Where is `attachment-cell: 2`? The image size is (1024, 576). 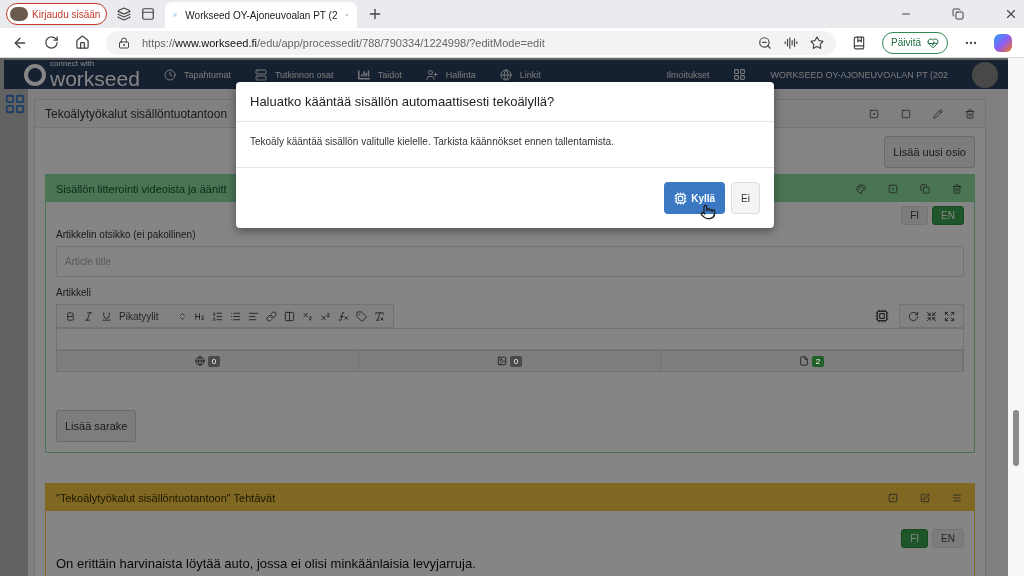
attachment-cell: 2 is located at coordinates (812, 361).